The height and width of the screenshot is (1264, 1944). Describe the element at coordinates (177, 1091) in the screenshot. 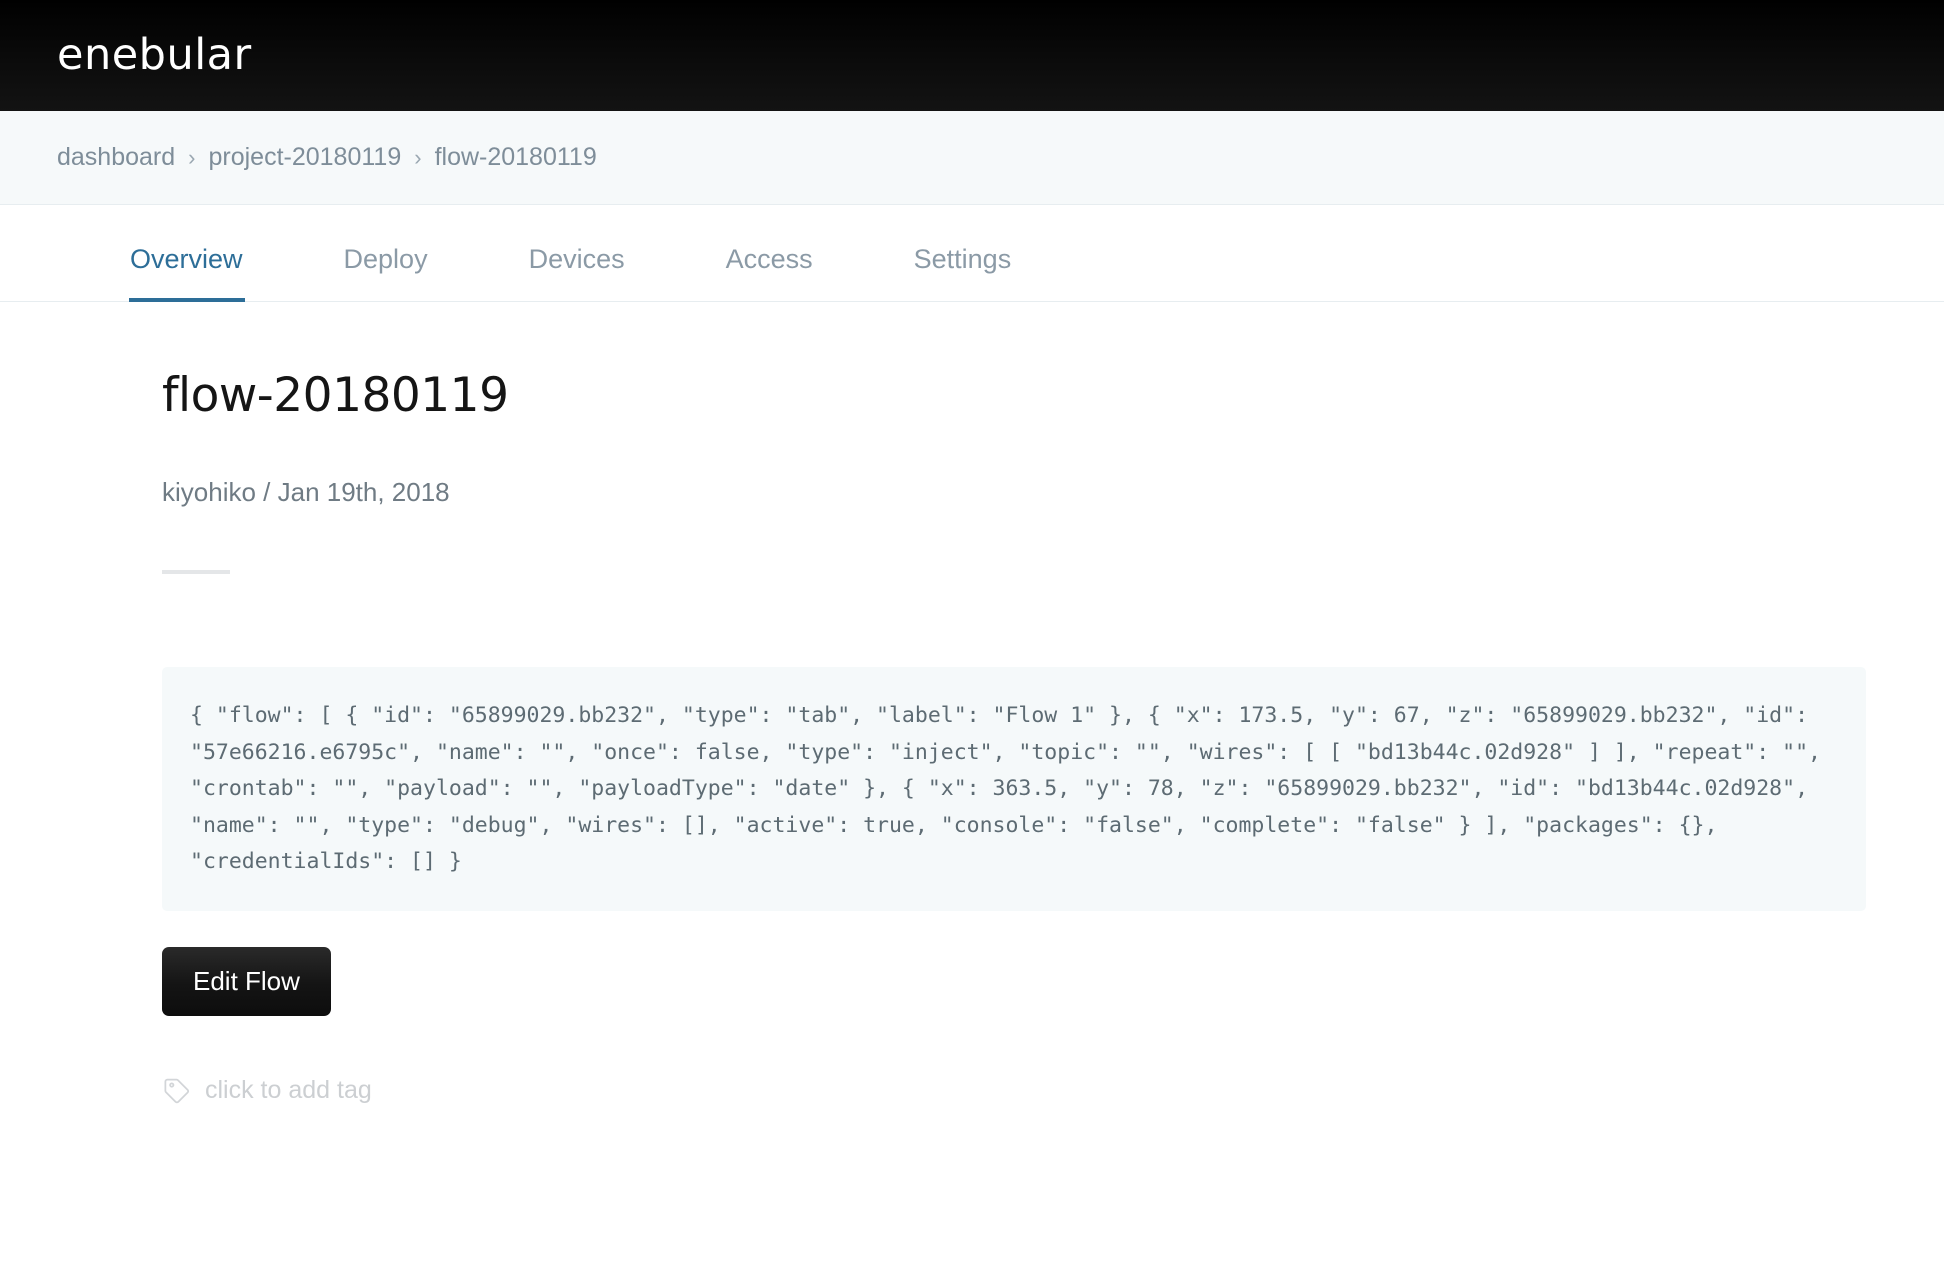

I see `tag-icon` at that location.